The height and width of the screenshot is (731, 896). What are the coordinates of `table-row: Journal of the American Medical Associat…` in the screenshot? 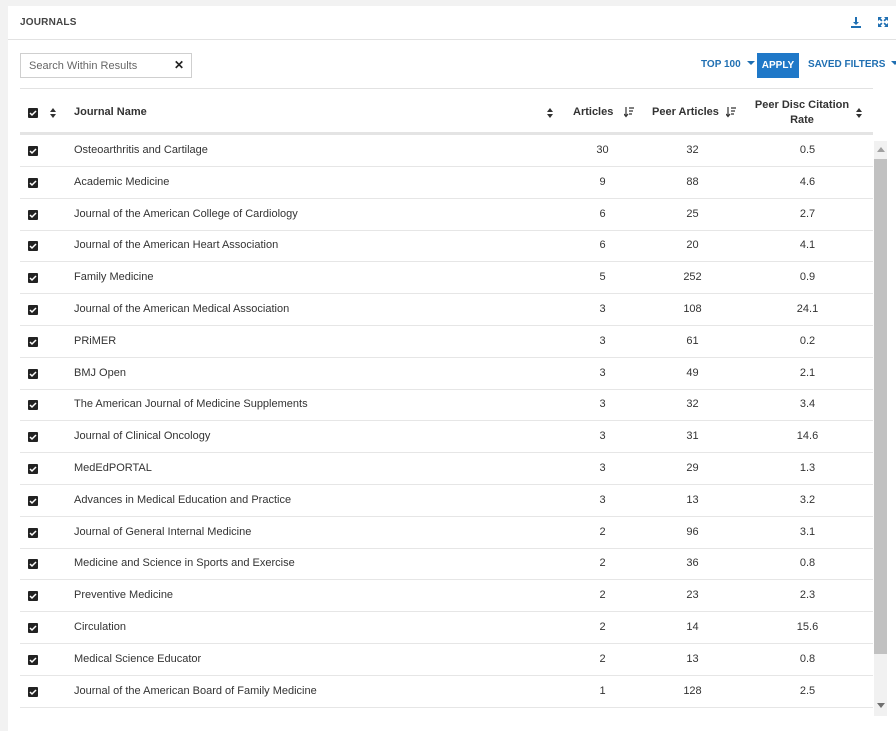 It's located at (446, 310).